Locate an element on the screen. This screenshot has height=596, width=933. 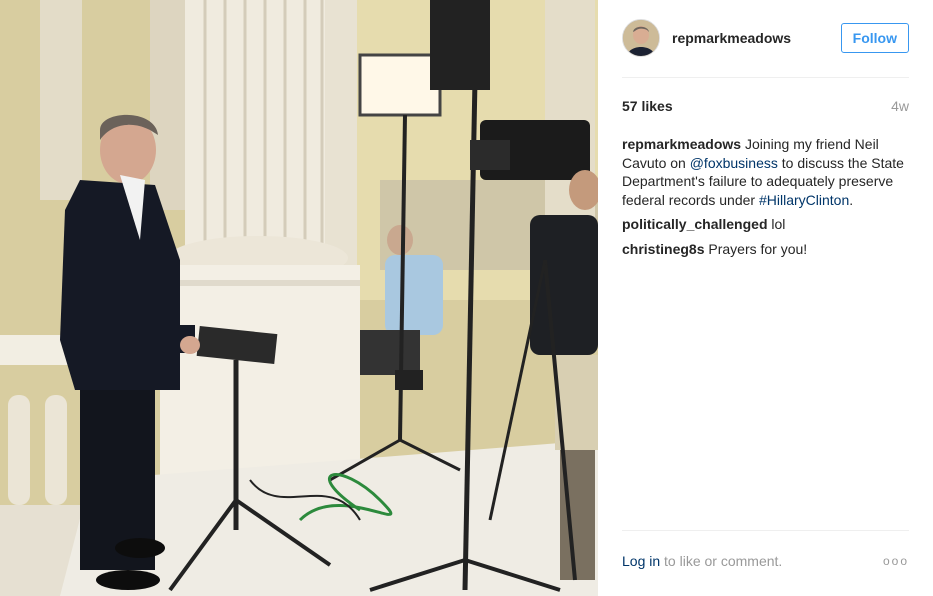
mention-link: @foxbusiness is located at coordinates (734, 163).